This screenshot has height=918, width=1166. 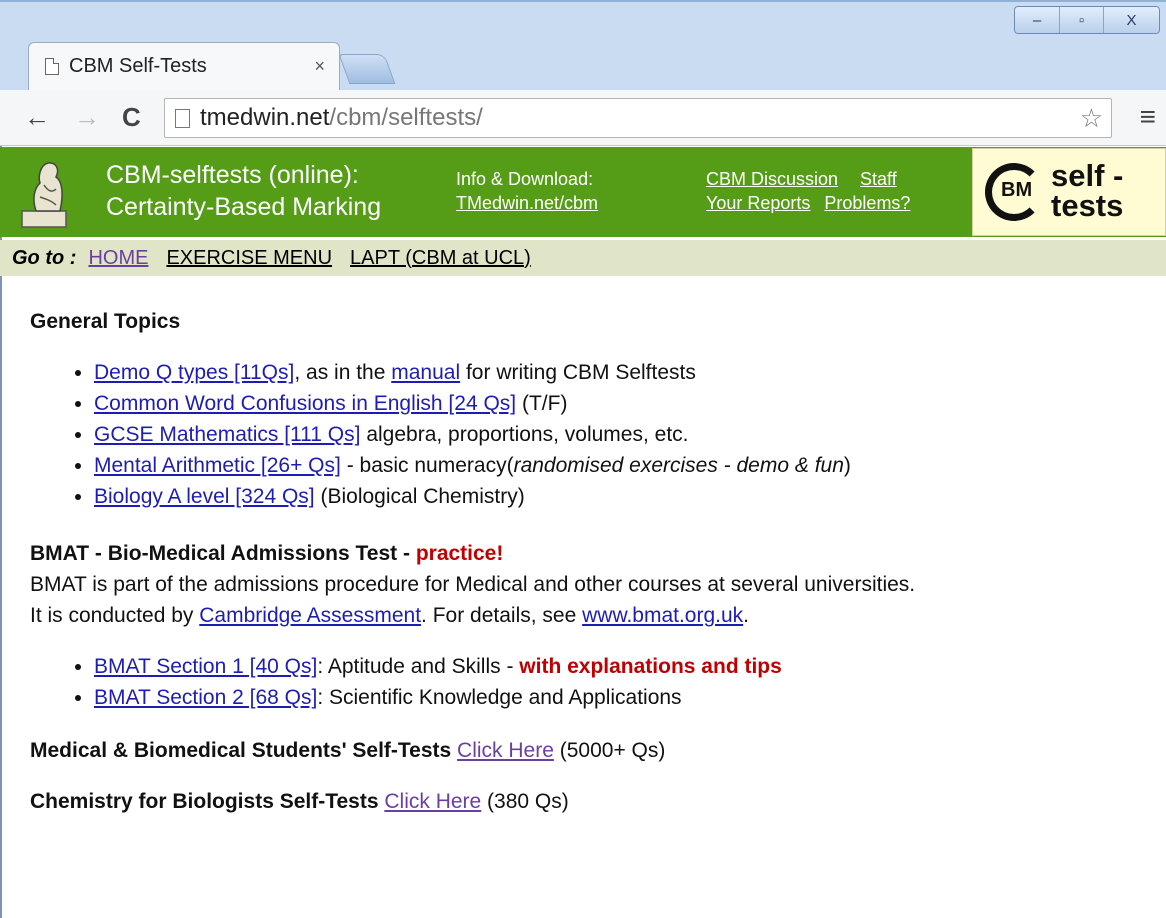 What do you see at coordinates (499, 697) in the screenshot?
I see `item-text: : Scientific Knowledge and Applications` at bounding box center [499, 697].